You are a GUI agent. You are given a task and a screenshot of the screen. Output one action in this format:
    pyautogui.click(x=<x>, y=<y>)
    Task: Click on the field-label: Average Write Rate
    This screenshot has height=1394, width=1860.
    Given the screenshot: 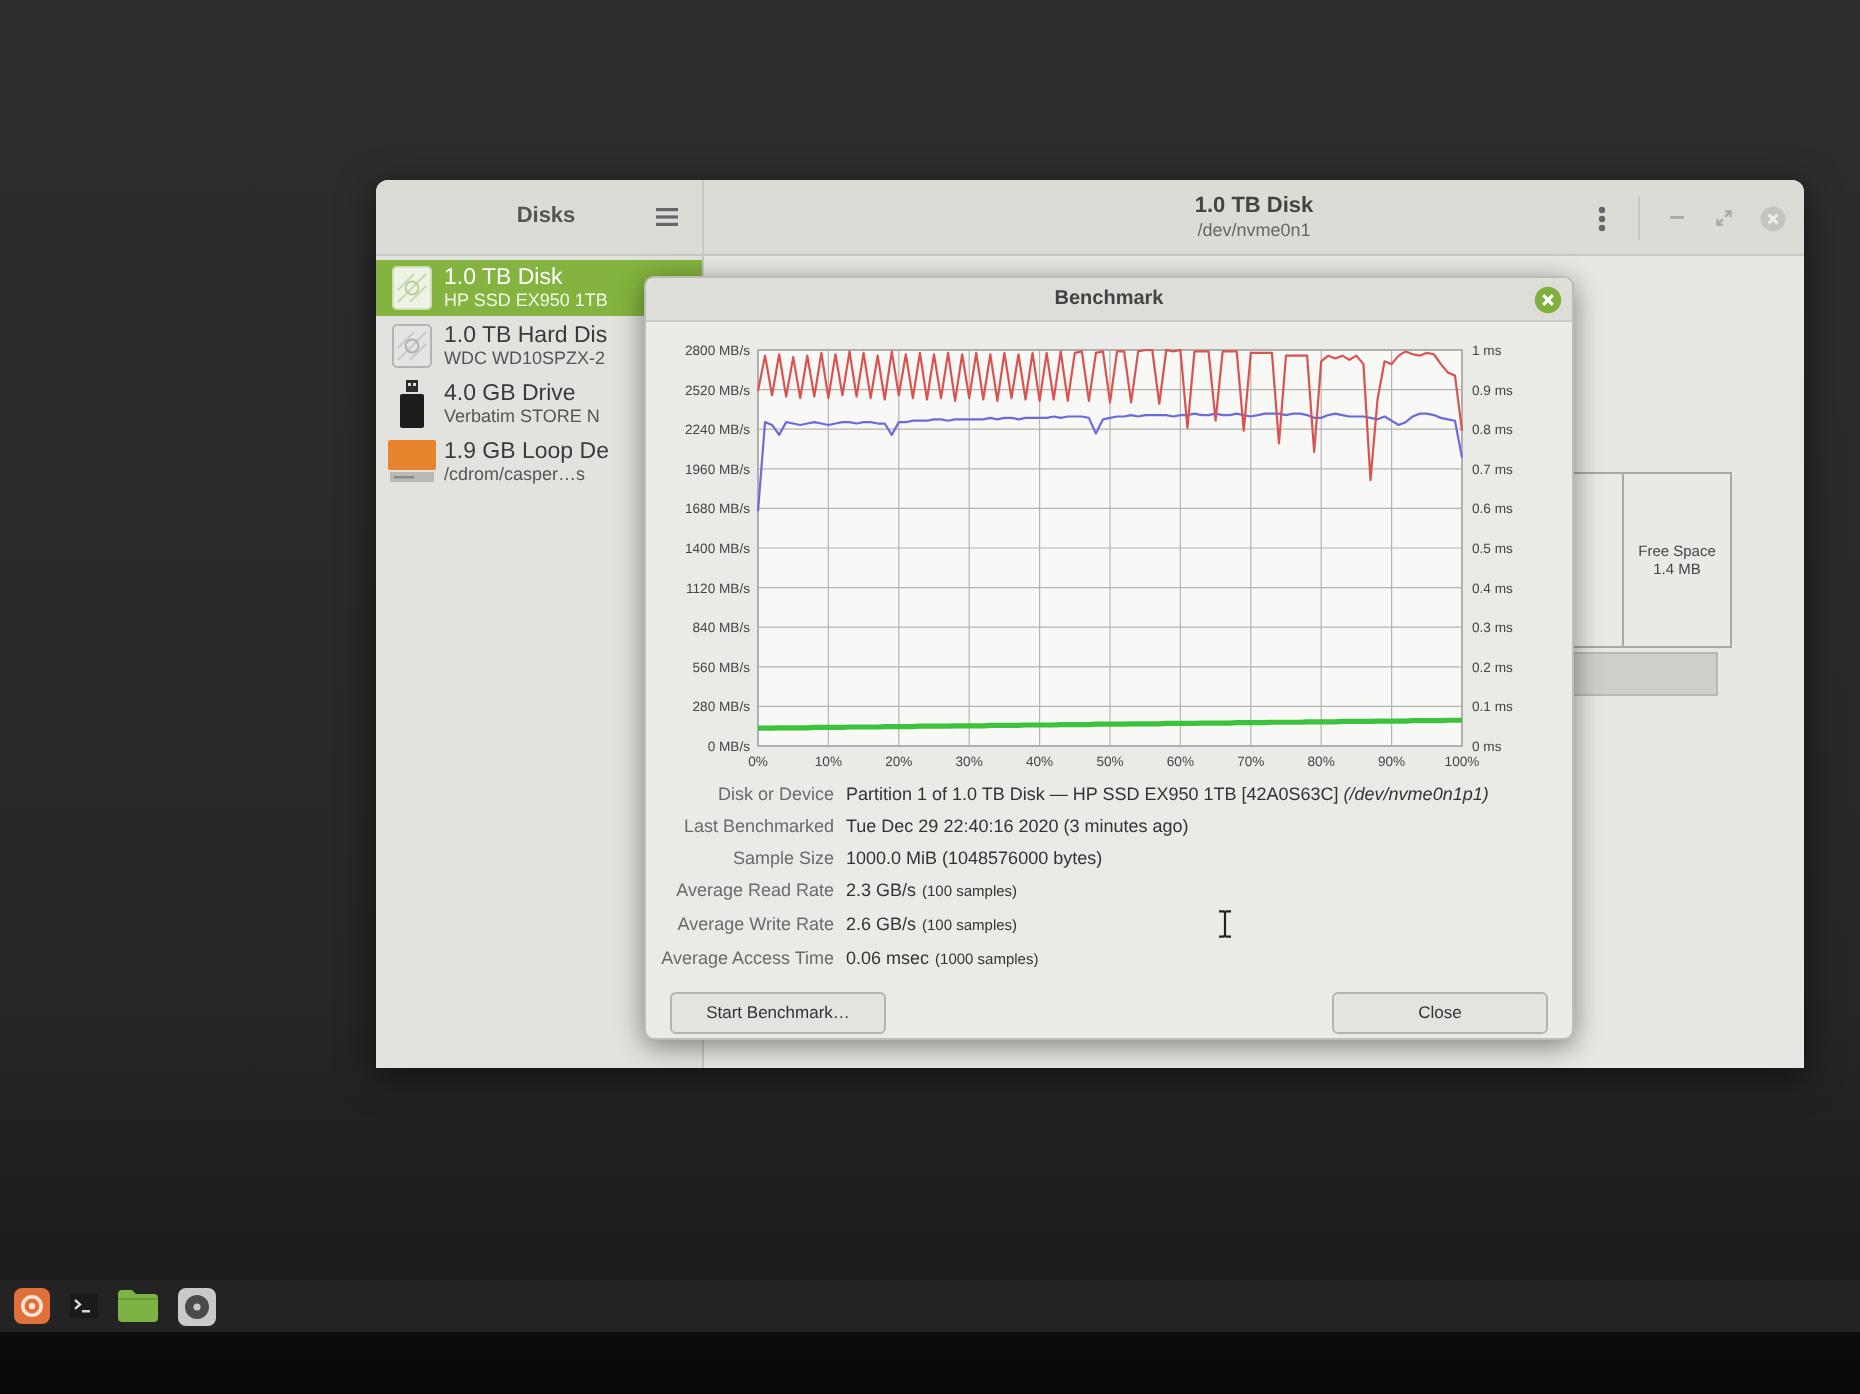 What is the action you would take?
    pyautogui.click(x=754, y=925)
    